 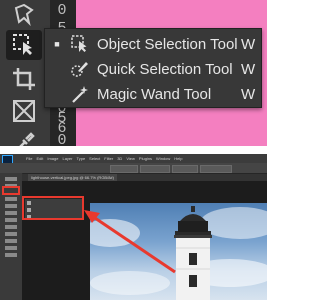 I want to click on eyedropper-tool-button, so click(x=24, y=137).